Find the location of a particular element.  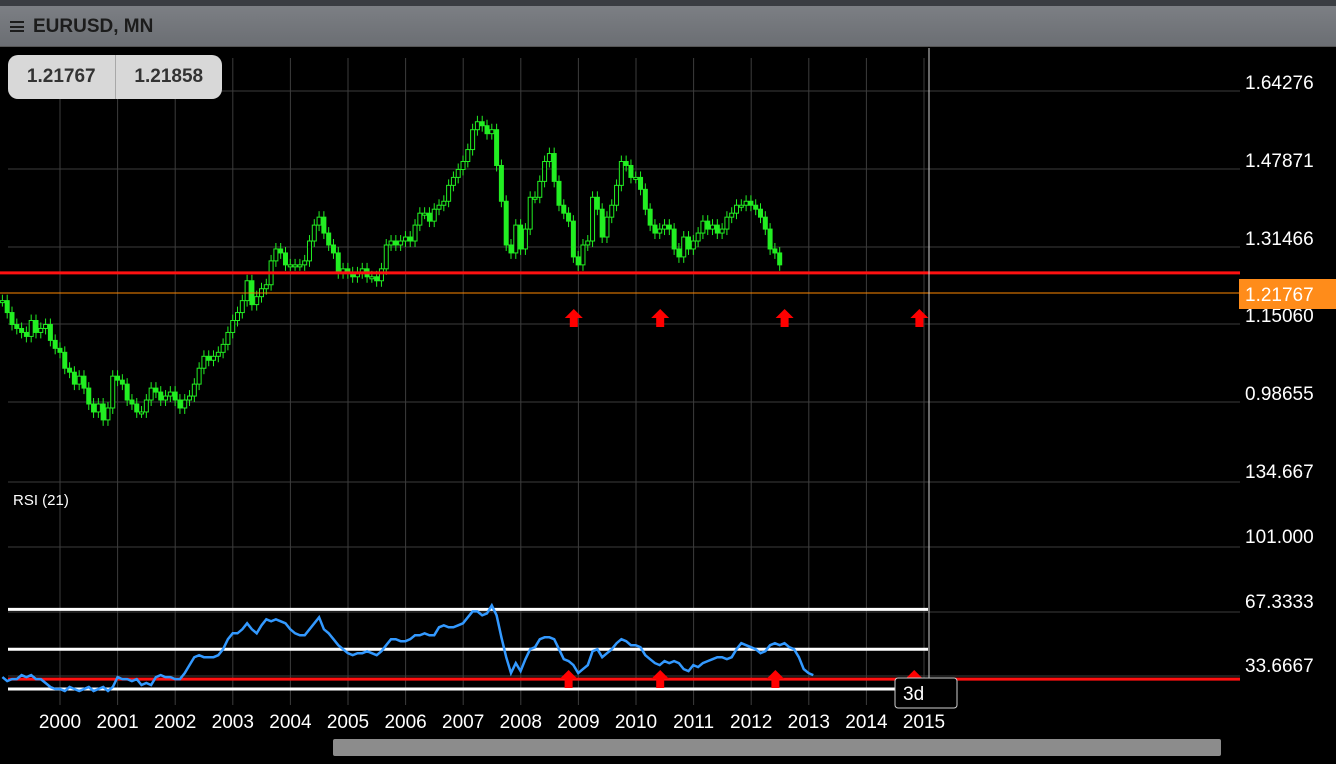

y-tick-label: 1.31466 is located at coordinates (1279, 239).